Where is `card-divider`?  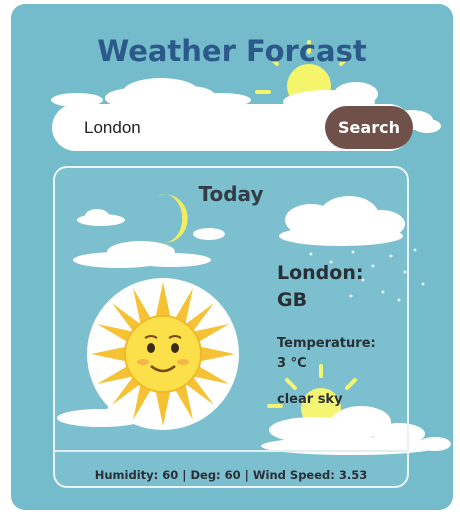
card-divider is located at coordinates (231, 451).